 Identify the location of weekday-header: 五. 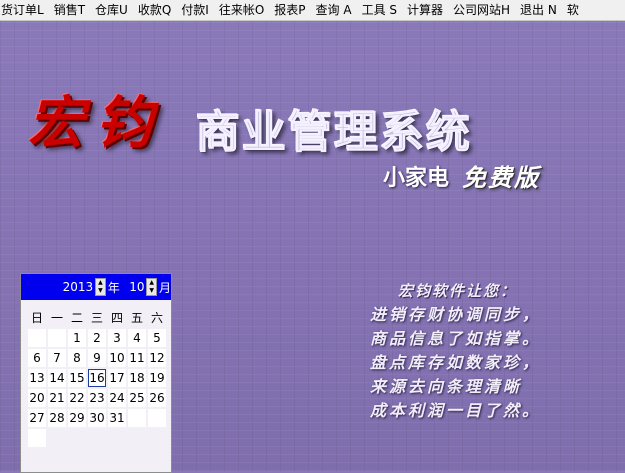
(136, 318).